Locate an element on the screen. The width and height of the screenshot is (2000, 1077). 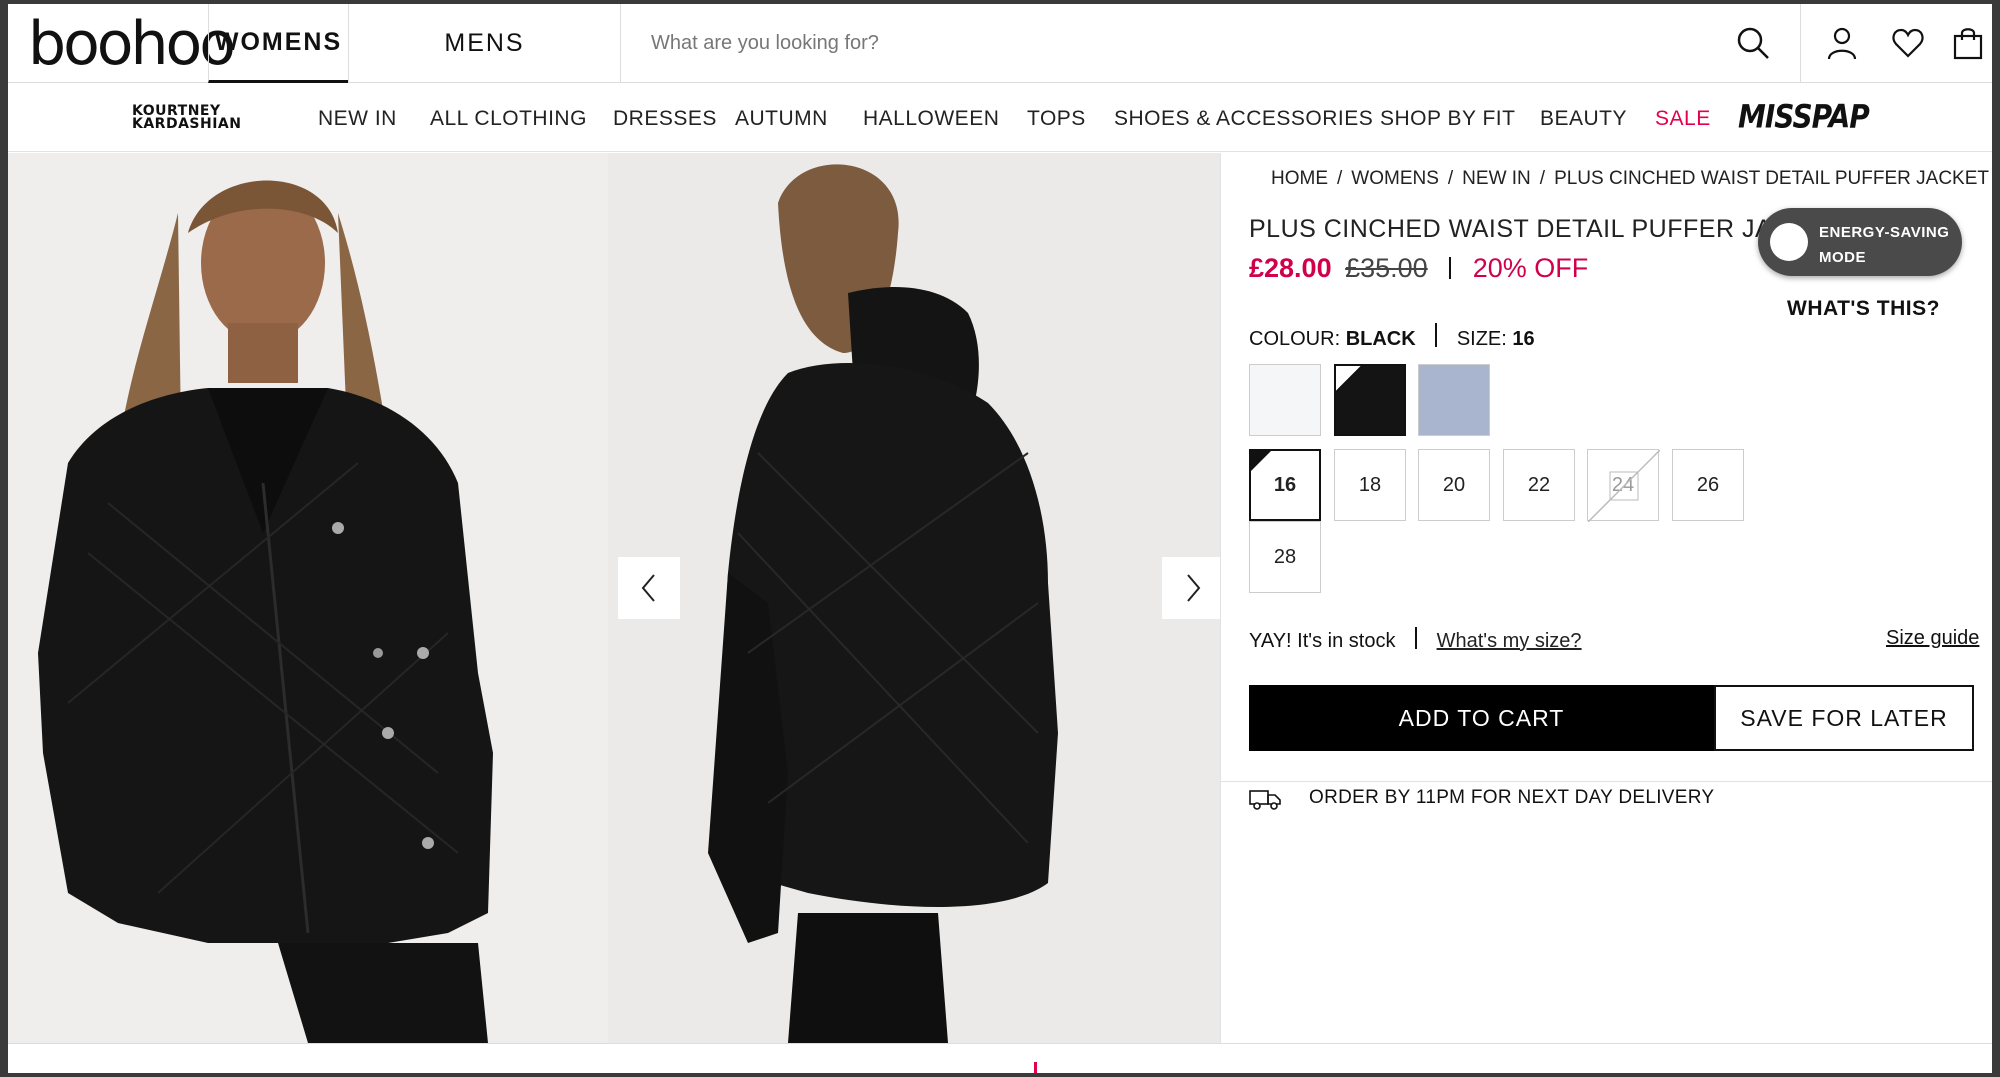
energy-saving-line2: MODE is located at coordinates (1842, 257).